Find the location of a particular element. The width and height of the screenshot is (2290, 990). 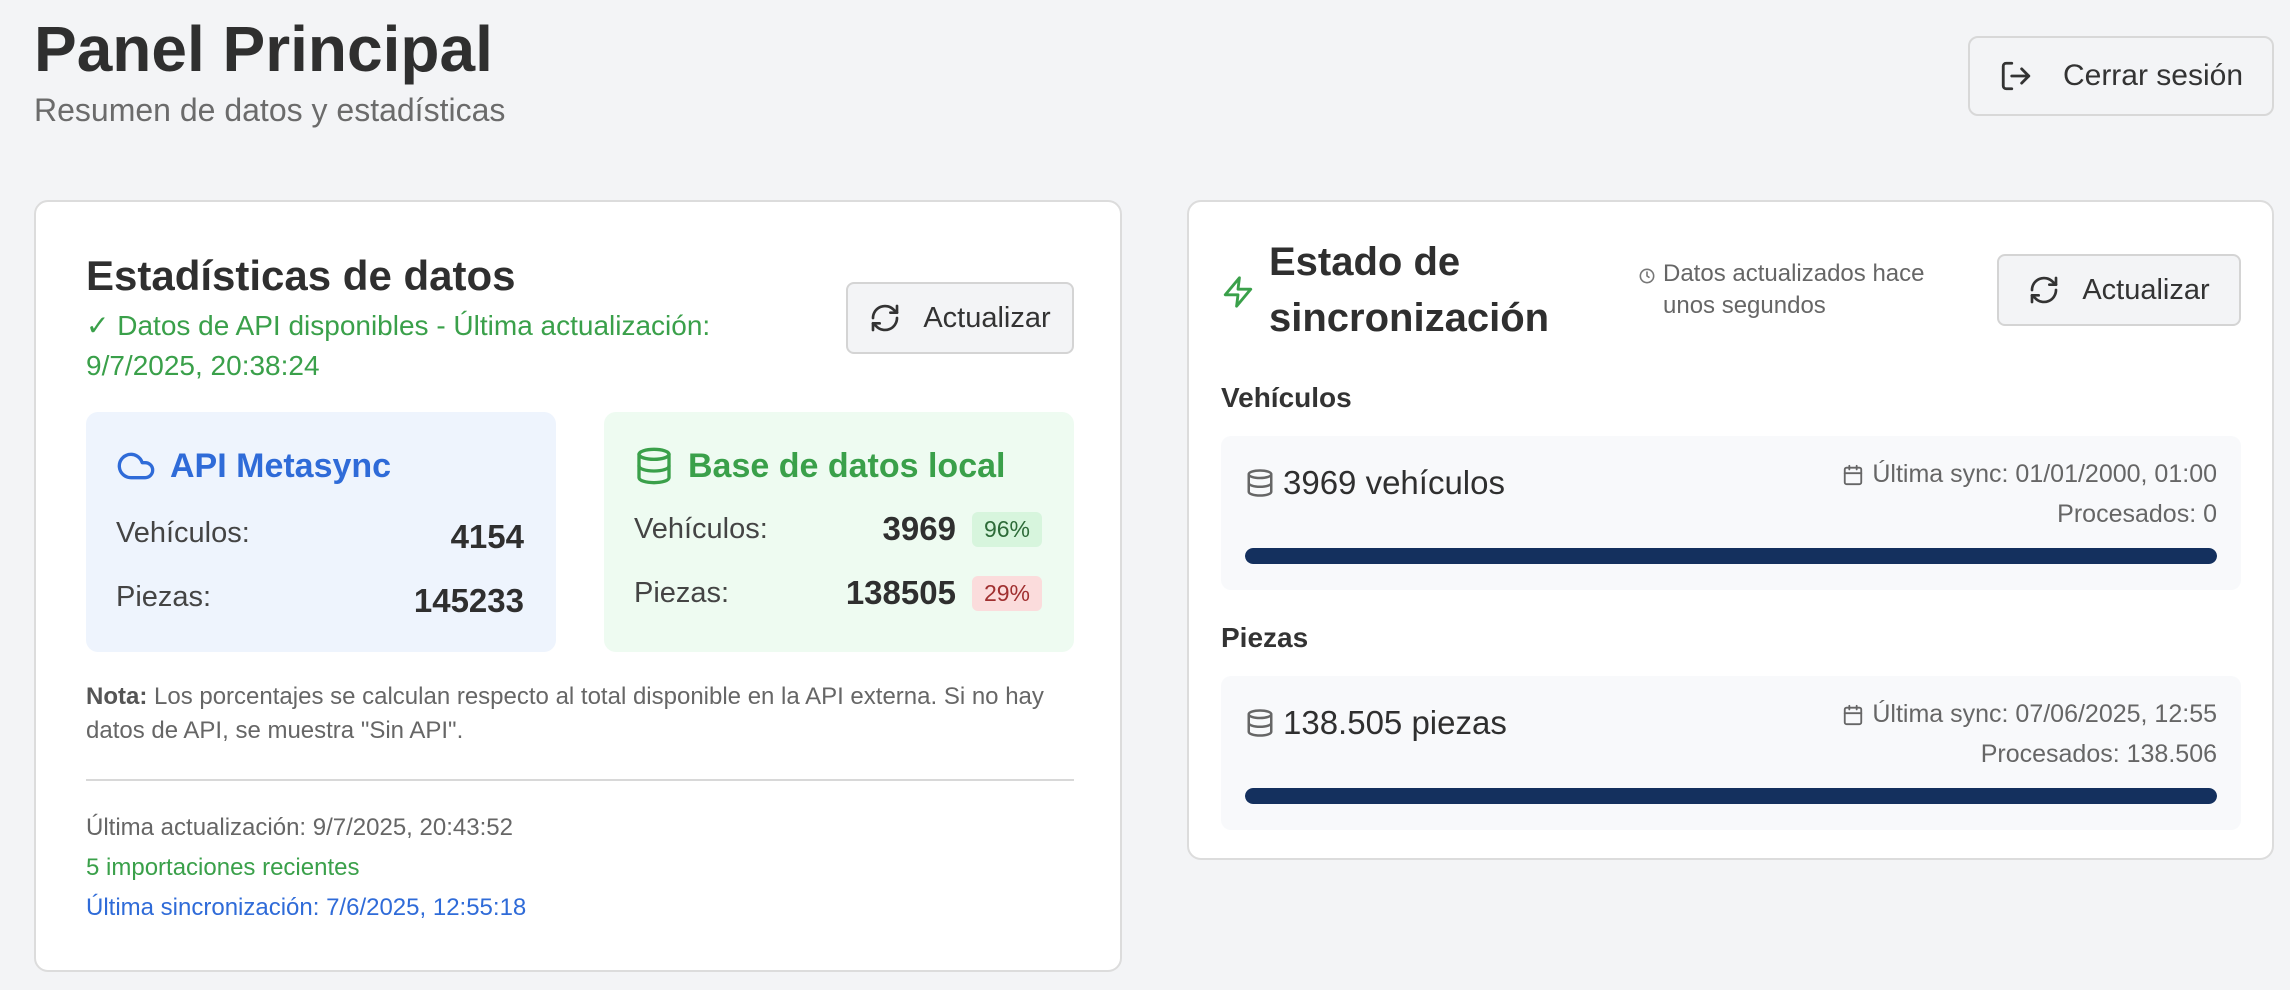

api-parts-label: Piezas: is located at coordinates (164, 596).